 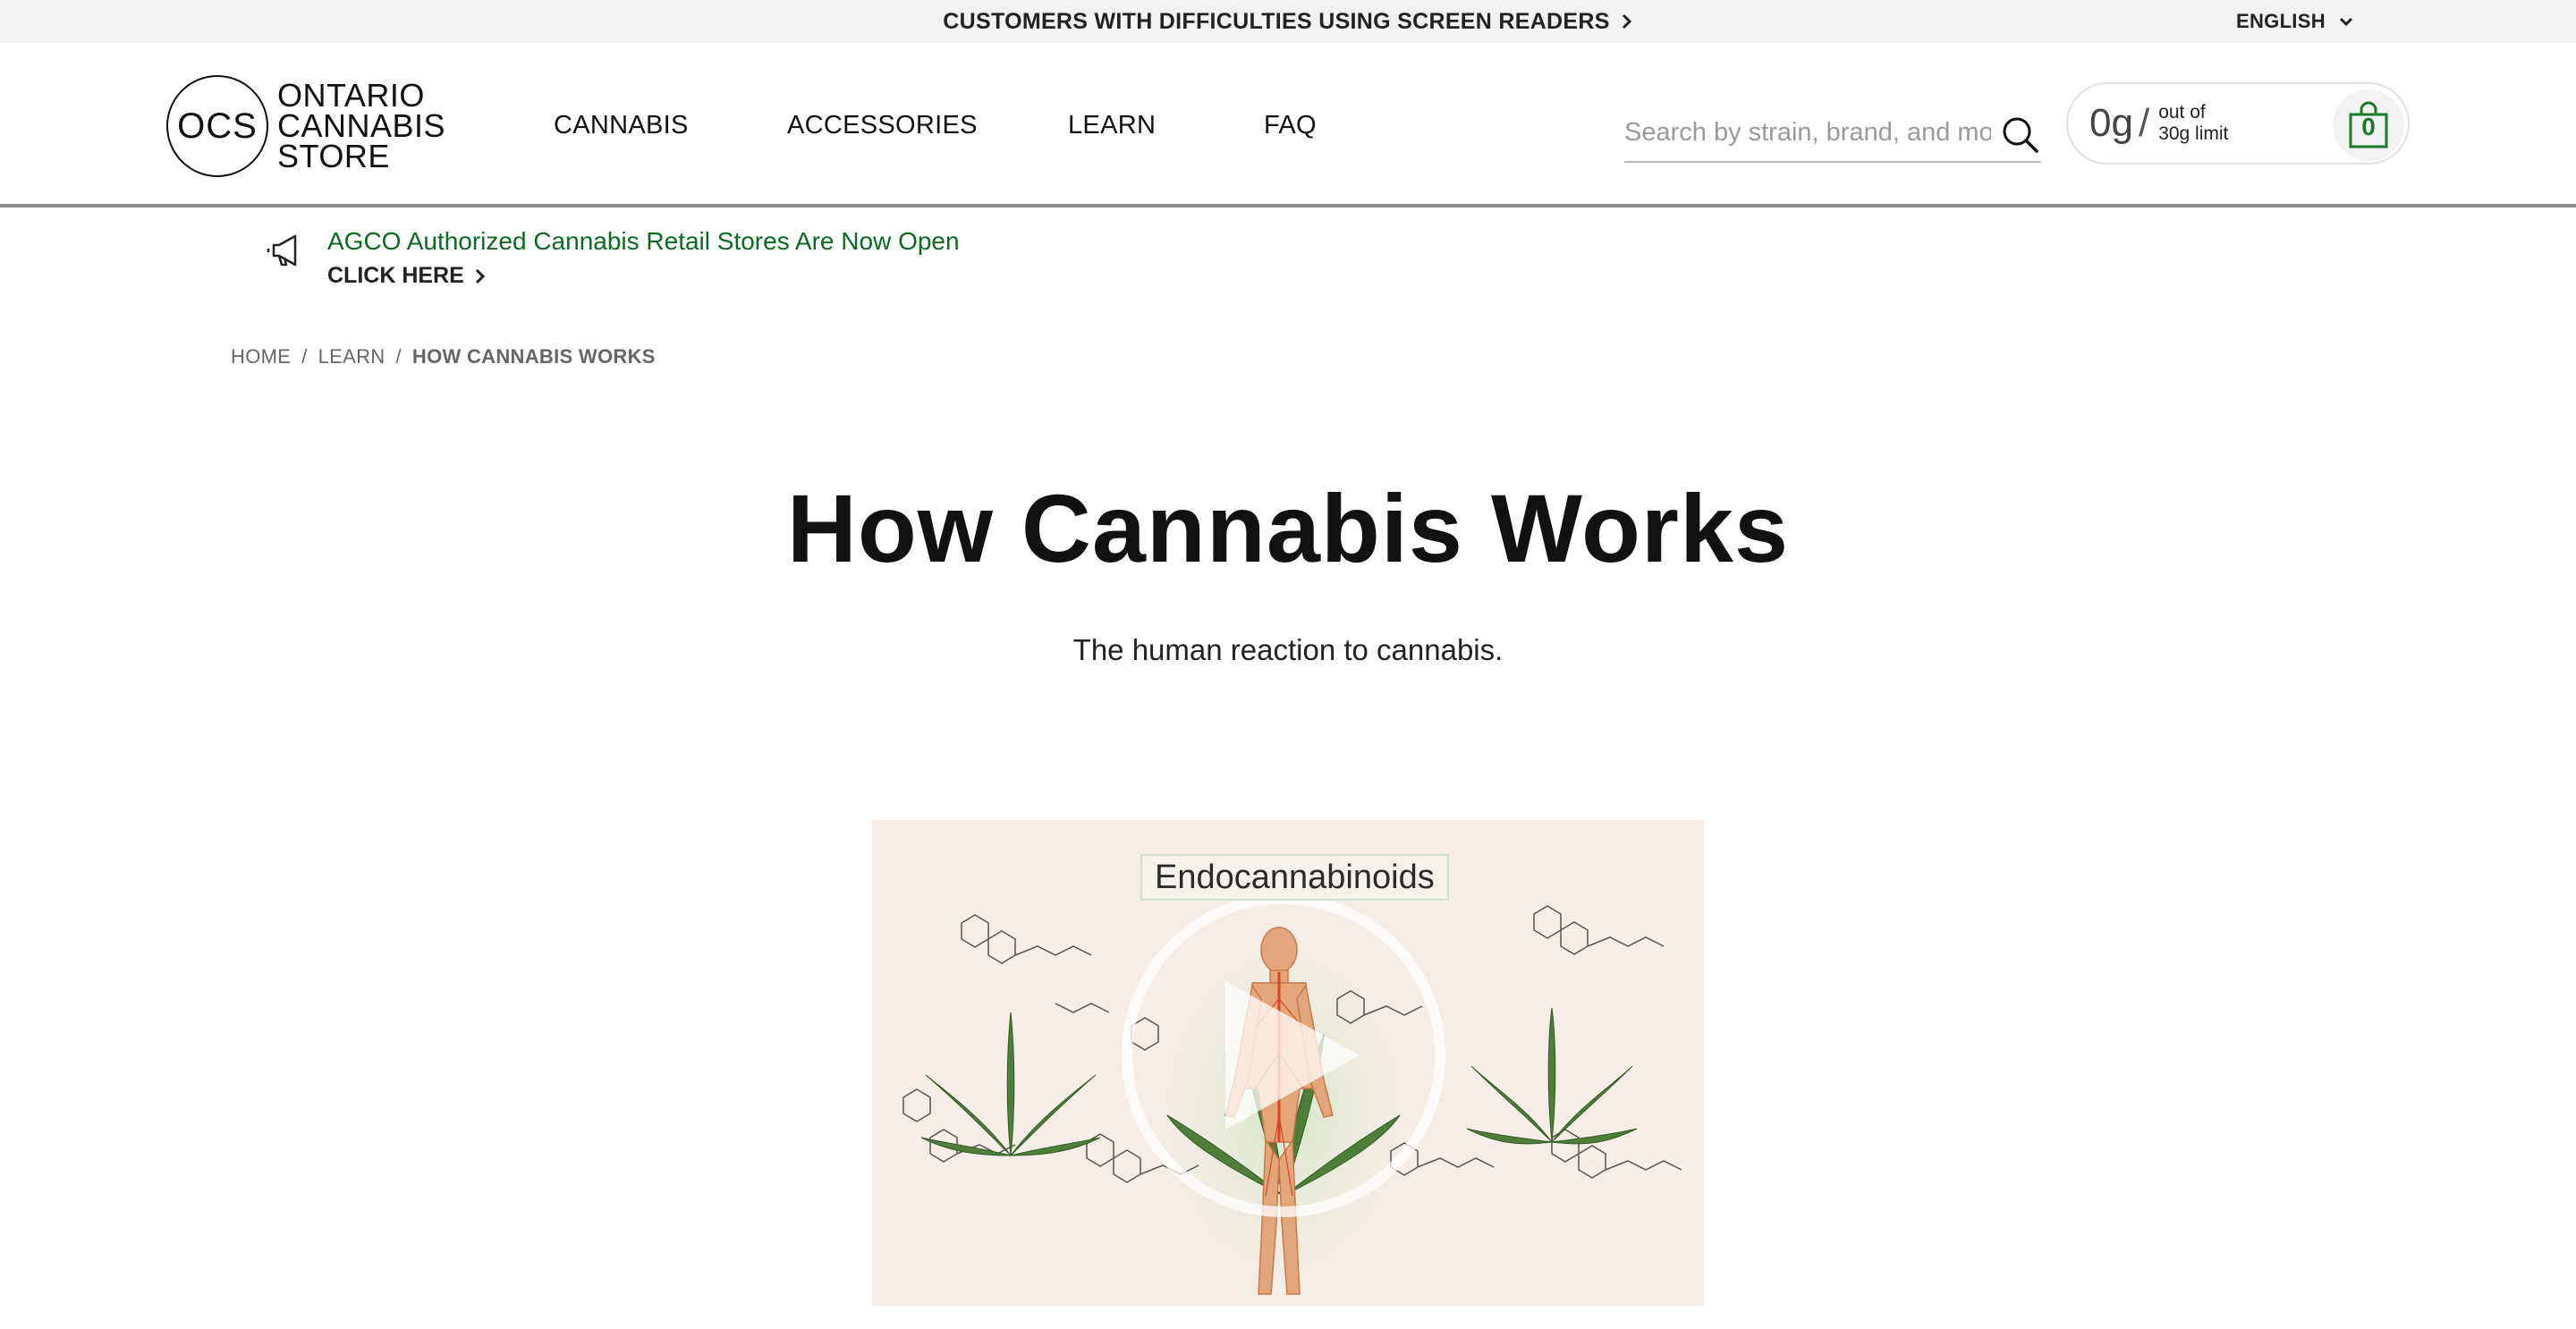 What do you see at coordinates (2193, 133) in the screenshot?
I see `cart-limit-line-2: 30g limit` at bounding box center [2193, 133].